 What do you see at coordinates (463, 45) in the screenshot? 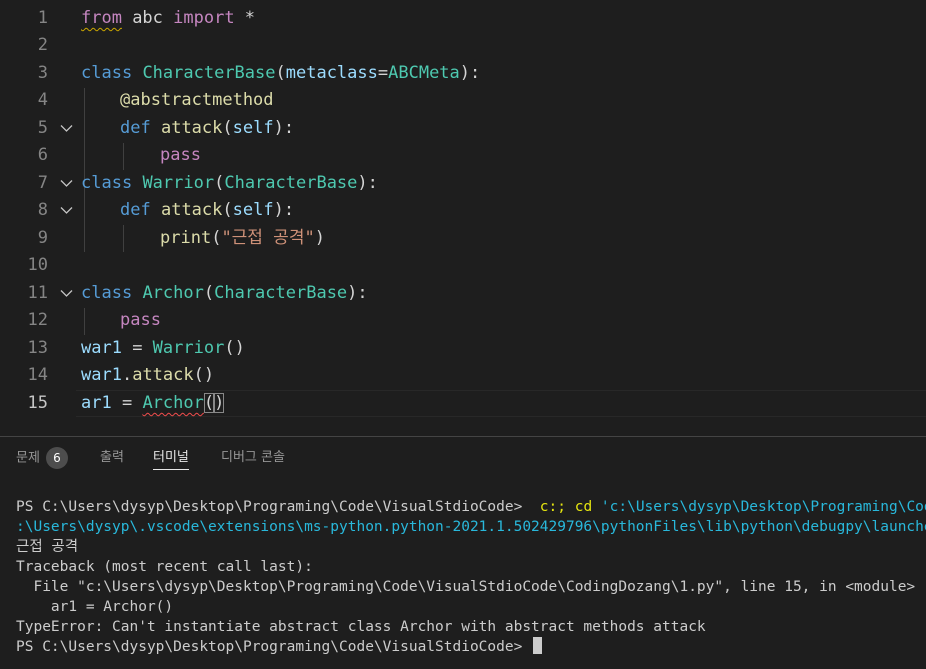
I see `code-line: 2` at bounding box center [463, 45].